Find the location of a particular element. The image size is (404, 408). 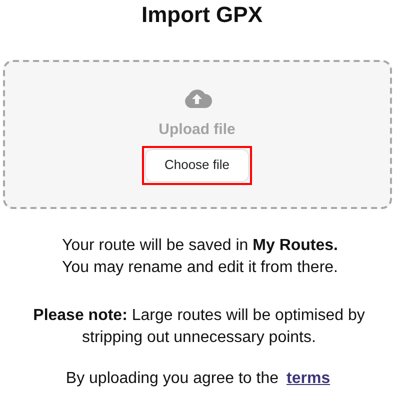

cloud-upload-icon is located at coordinates (197, 98).